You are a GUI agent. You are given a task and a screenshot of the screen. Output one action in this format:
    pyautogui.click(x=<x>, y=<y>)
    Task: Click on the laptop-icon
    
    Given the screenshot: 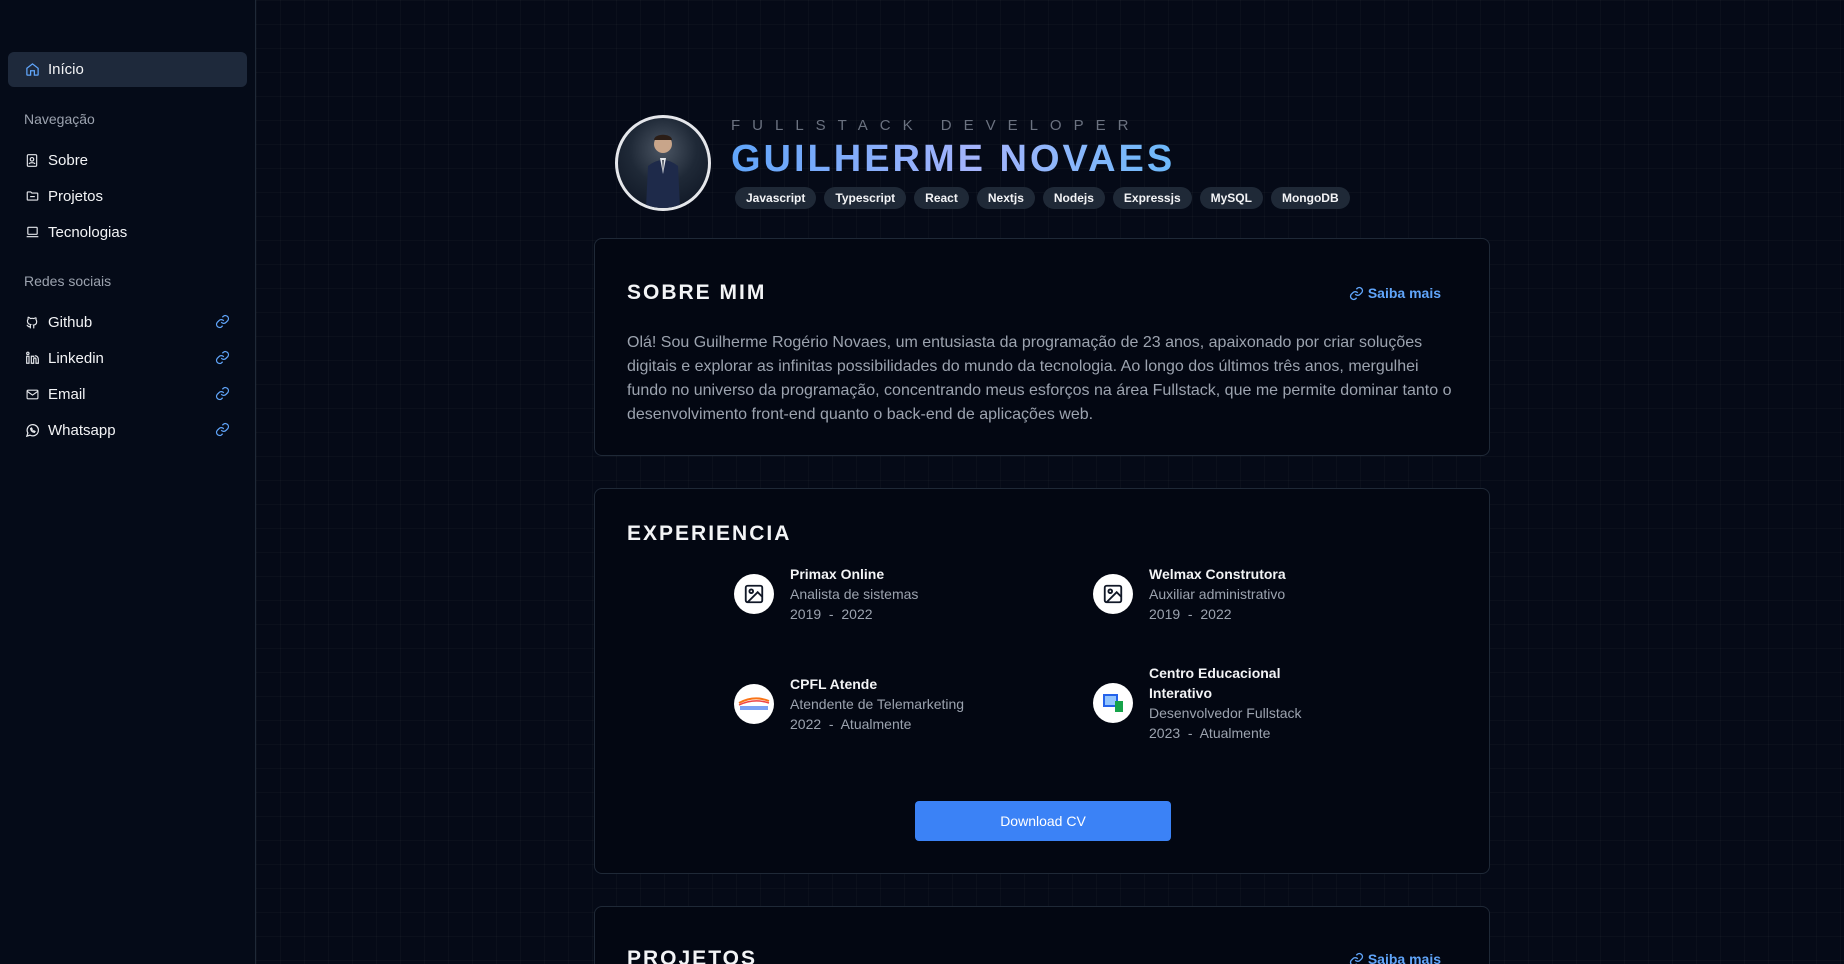 What is the action you would take?
    pyautogui.click(x=32, y=232)
    